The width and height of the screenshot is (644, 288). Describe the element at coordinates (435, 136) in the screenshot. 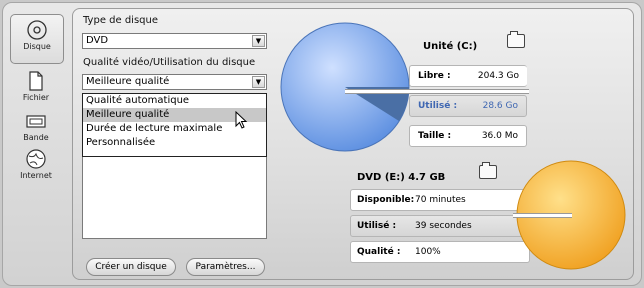

I see `drive-size-key: Taille :` at that location.